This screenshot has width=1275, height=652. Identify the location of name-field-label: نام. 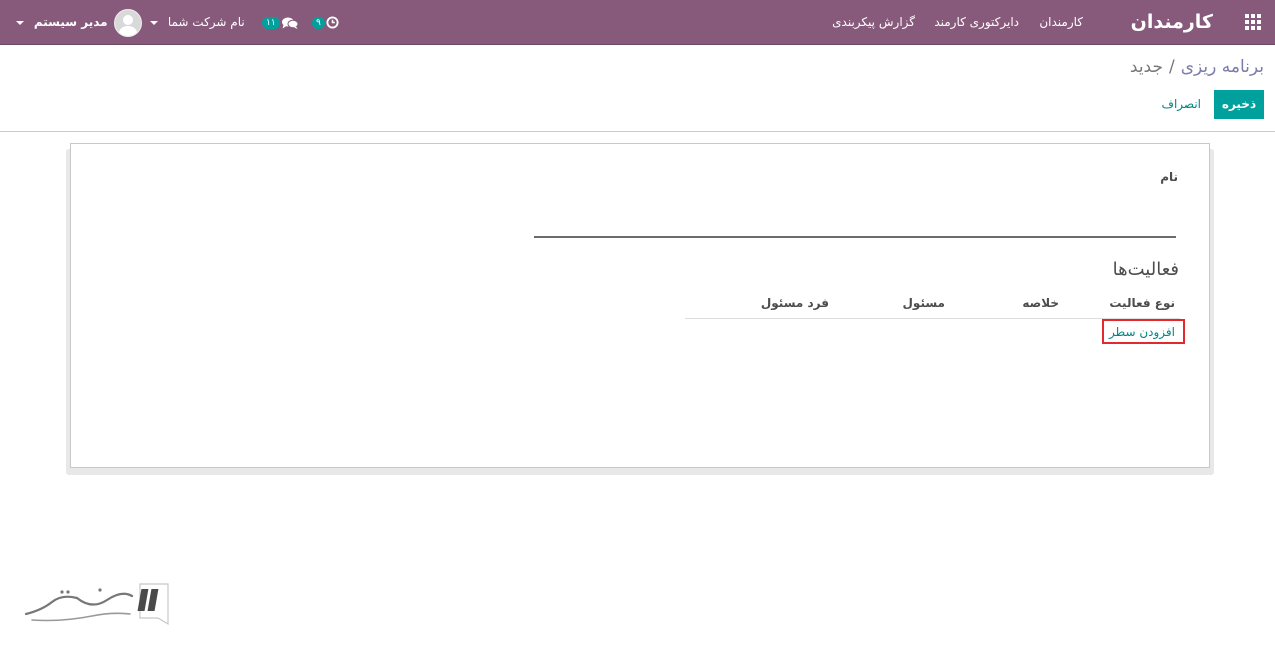
(1169, 177).